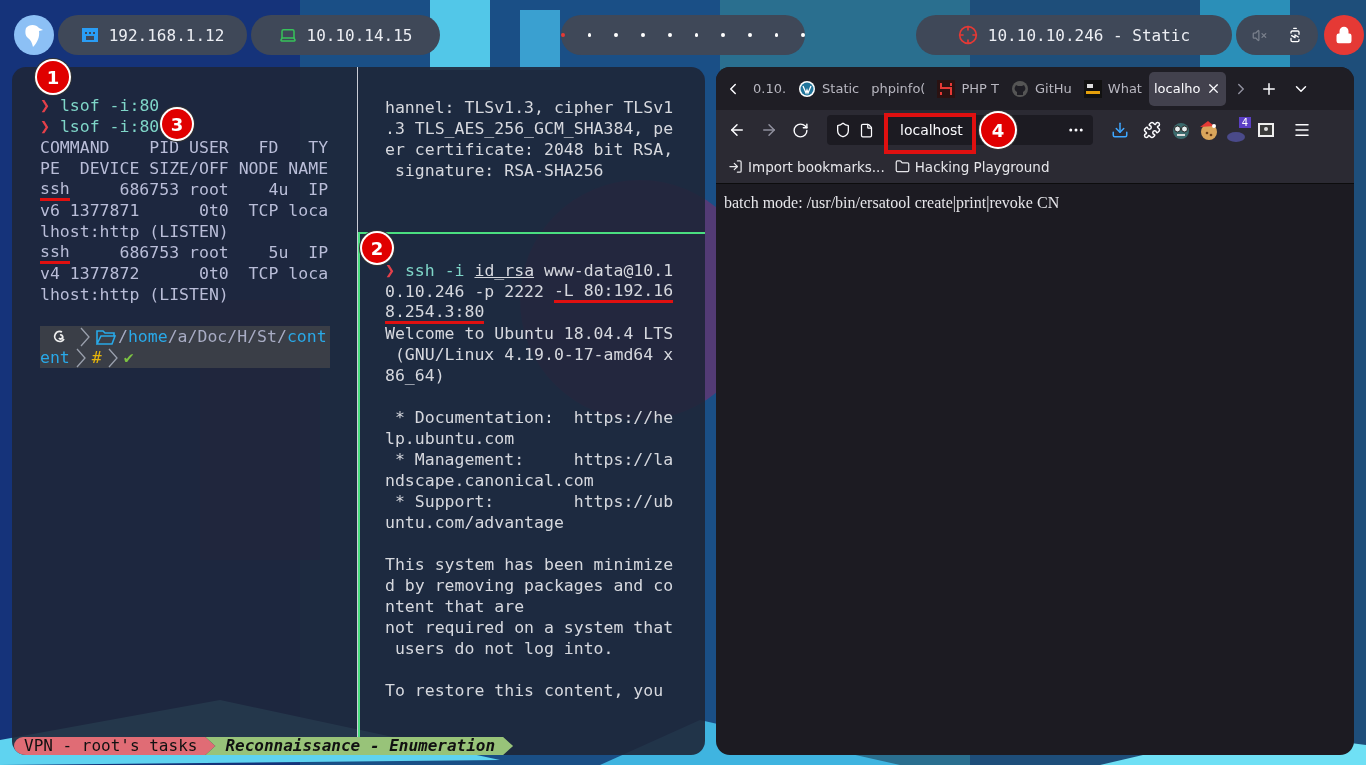 The width and height of the screenshot is (1366, 765). What do you see at coordinates (96, 357) in the screenshot?
I see `prompt-text: #` at bounding box center [96, 357].